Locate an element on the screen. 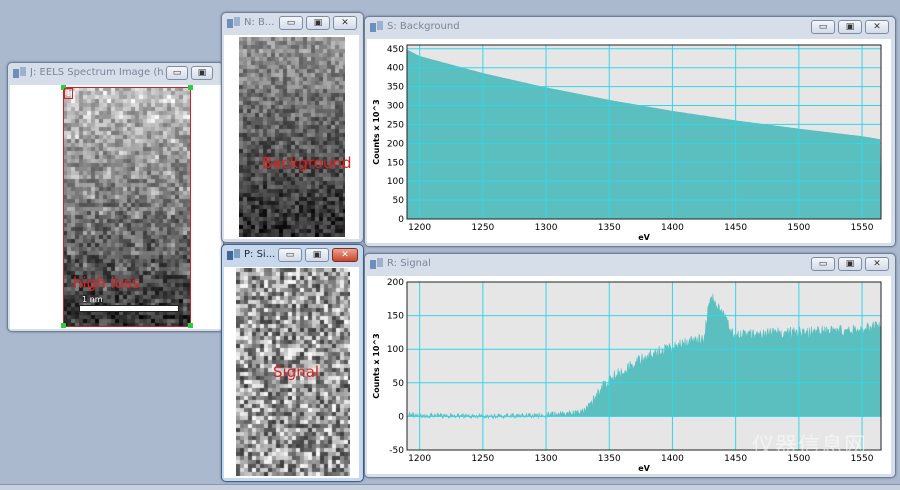 The width and height of the screenshot is (900, 490). title-bar: P: Si... ▭ ▣ ✕ is located at coordinates (292, 256).